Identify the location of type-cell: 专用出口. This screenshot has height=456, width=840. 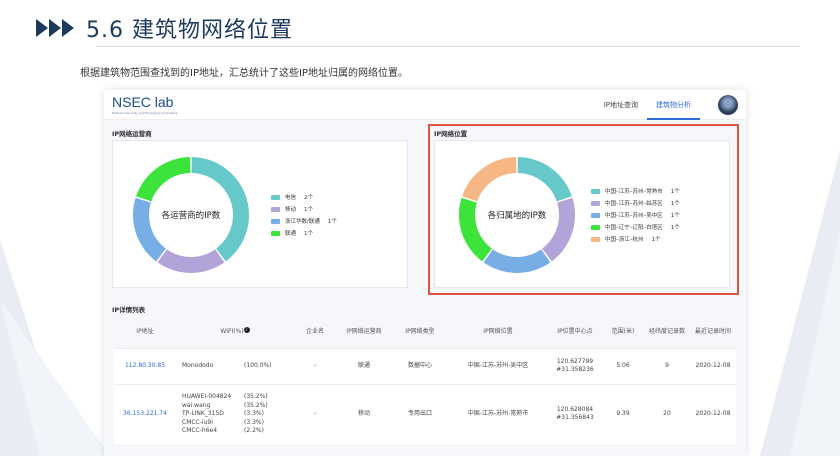
(420, 413).